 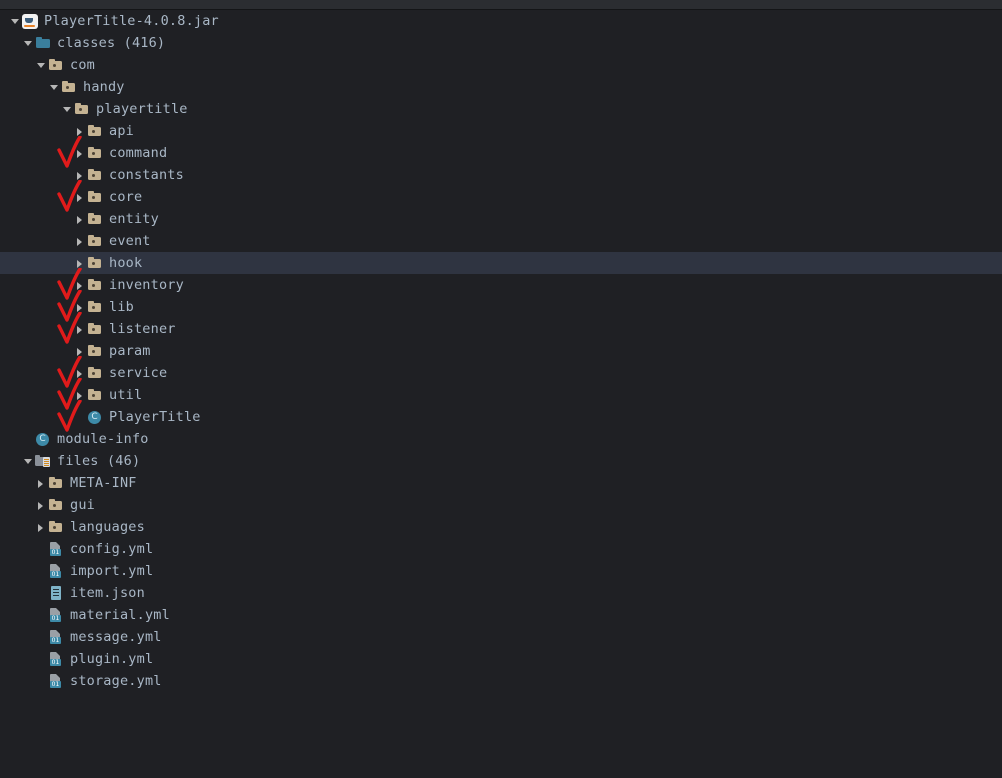 I want to click on window-titlebar, so click(x=501, y=5).